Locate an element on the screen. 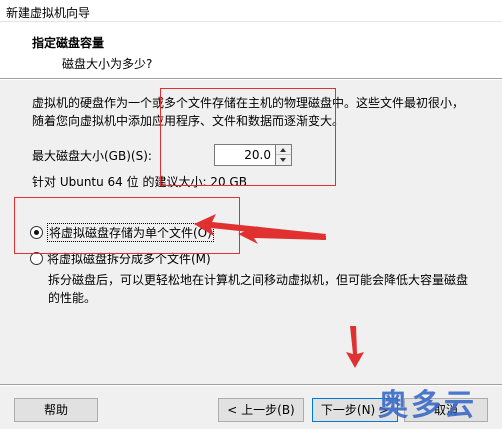  help-button: 帮助 is located at coordinates (56, 410).